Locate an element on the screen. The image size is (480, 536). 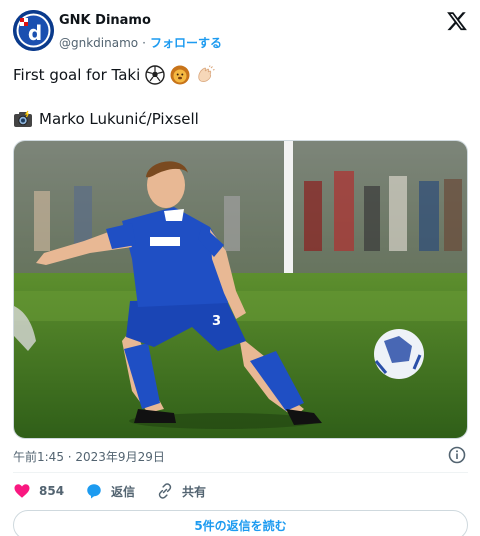
divider is located at coordinates (240, 472).